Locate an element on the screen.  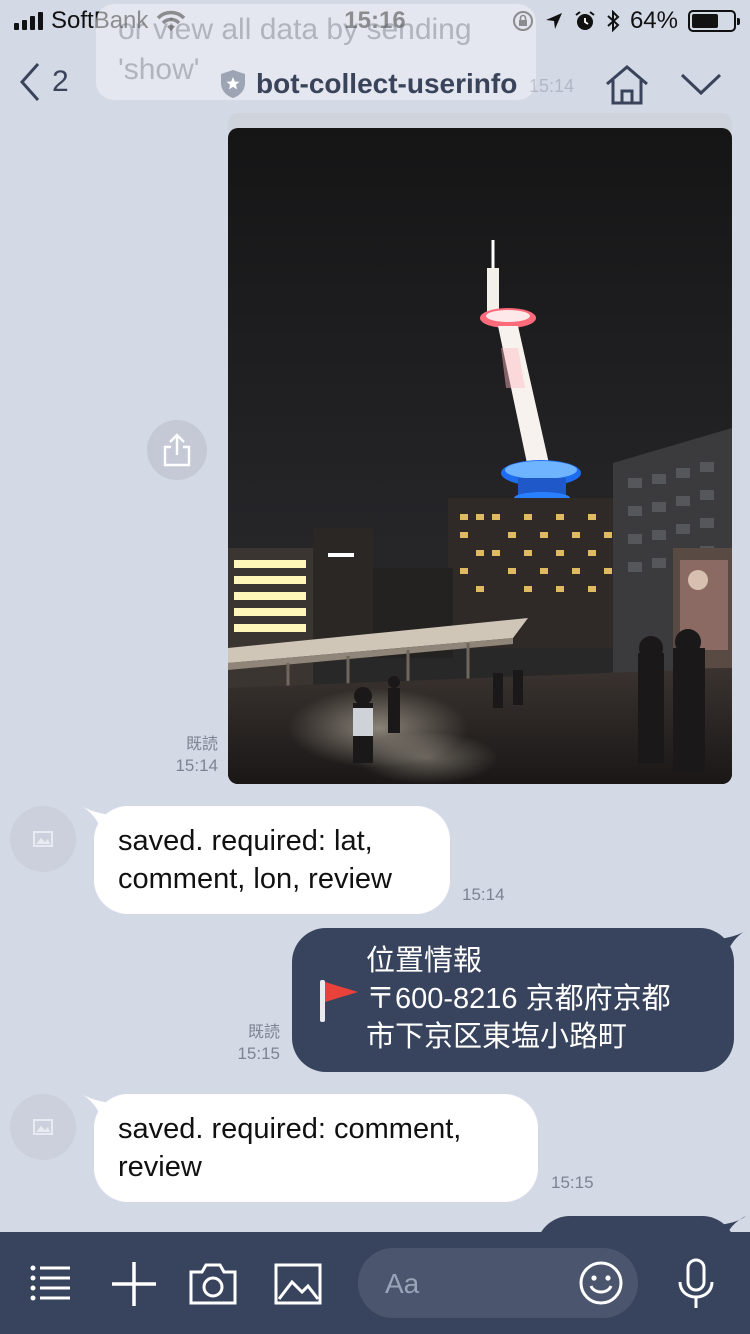
plus-icon is located at coordinates (134, 1284).